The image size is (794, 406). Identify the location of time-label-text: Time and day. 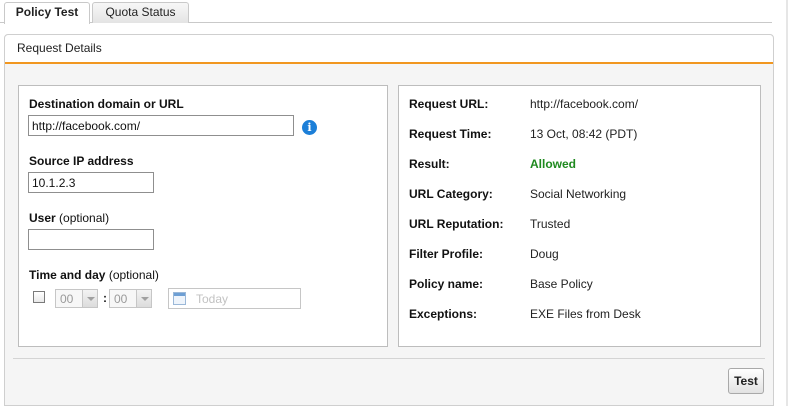
(67, 275).